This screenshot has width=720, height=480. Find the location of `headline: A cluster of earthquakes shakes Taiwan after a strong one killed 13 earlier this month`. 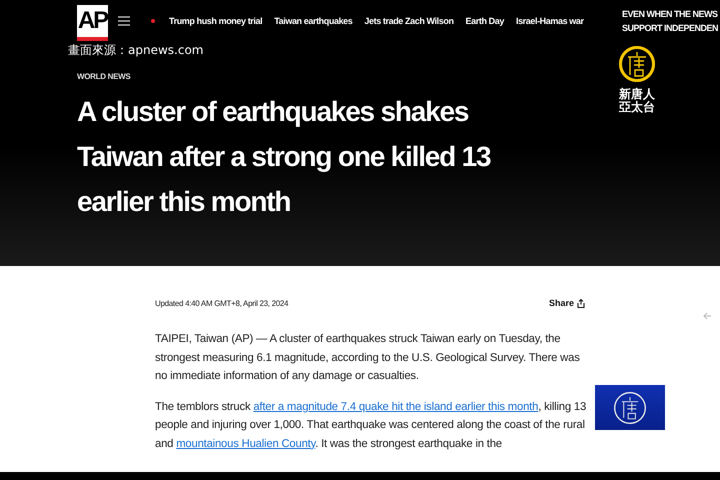

headline: A cluster of earthquakes shakes Taiwan after a strong one killed 13 earlier this month is located at coordinates (284, 157).